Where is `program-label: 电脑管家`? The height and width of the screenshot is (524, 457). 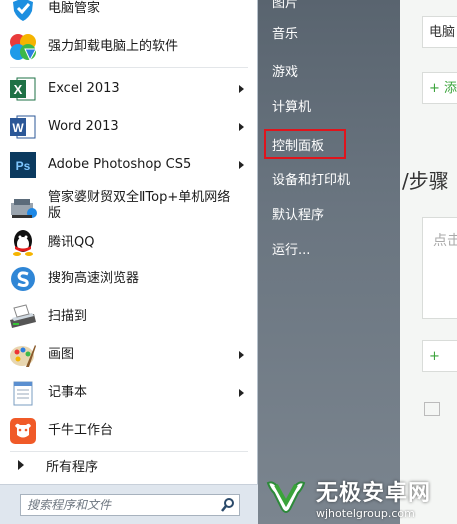
program-label: 电脑管家 is located at coordinates (74, 8).